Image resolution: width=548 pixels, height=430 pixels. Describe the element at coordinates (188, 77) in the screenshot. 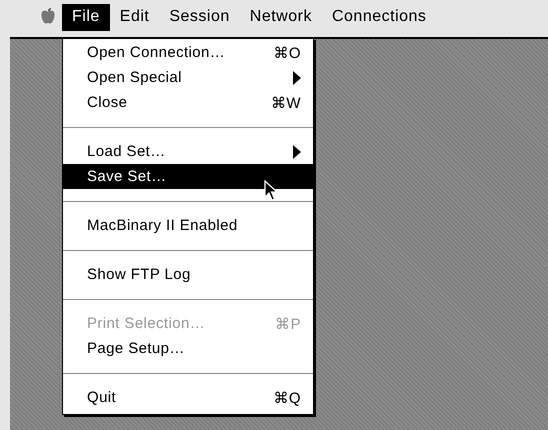

I see `menu-item: Open Special` at that location.